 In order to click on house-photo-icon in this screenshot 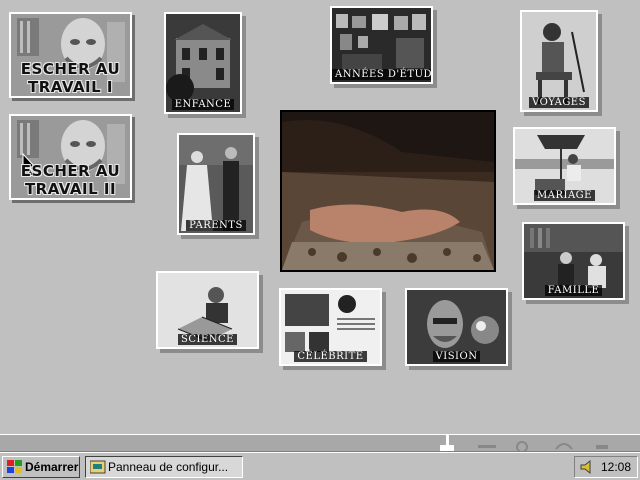, I will do `click(203, 63)`.